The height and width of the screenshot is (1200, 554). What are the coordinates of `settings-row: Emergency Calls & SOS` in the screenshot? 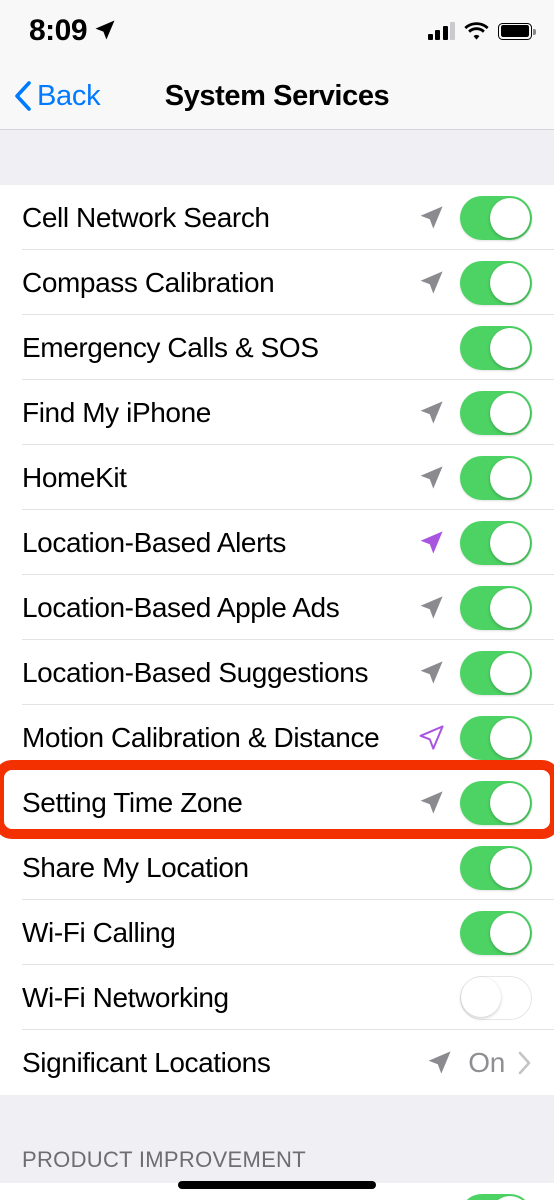 It's located at (277, 347).